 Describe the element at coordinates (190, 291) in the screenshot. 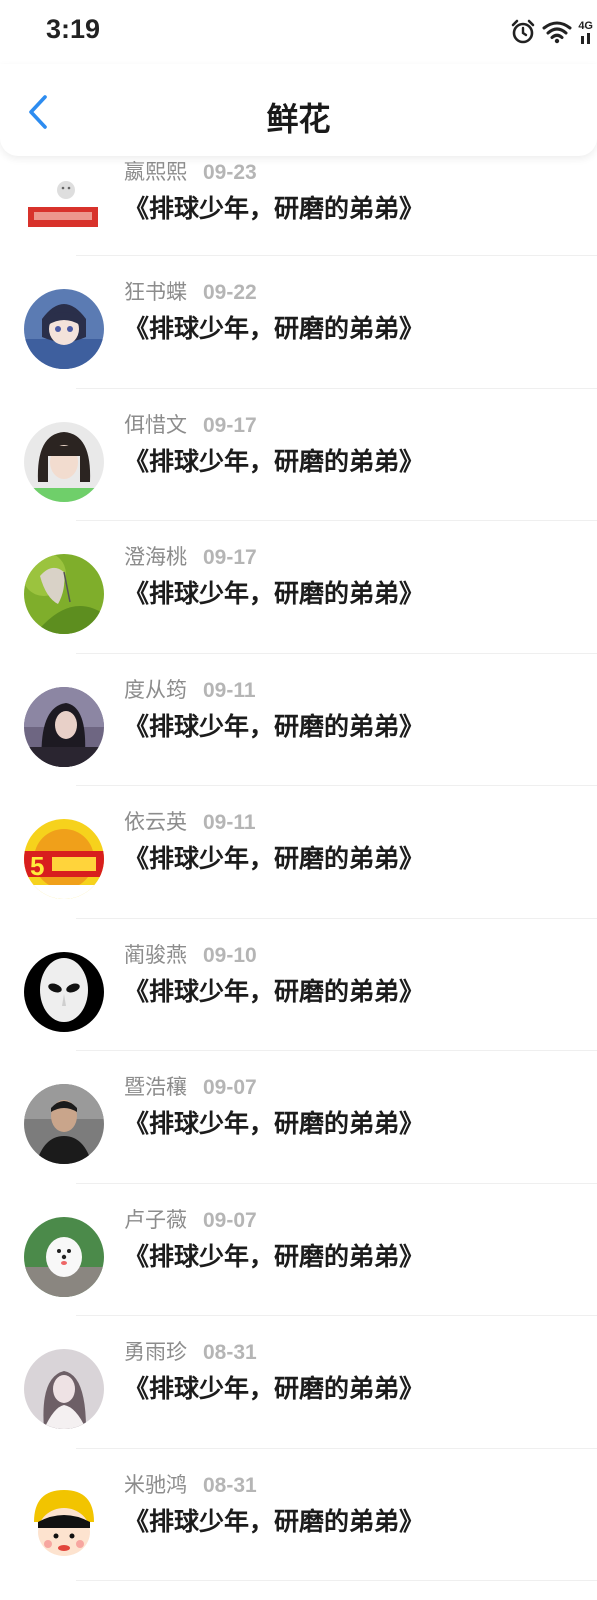

I see `sender-meta: 狂书蝶 09-22` at that location.